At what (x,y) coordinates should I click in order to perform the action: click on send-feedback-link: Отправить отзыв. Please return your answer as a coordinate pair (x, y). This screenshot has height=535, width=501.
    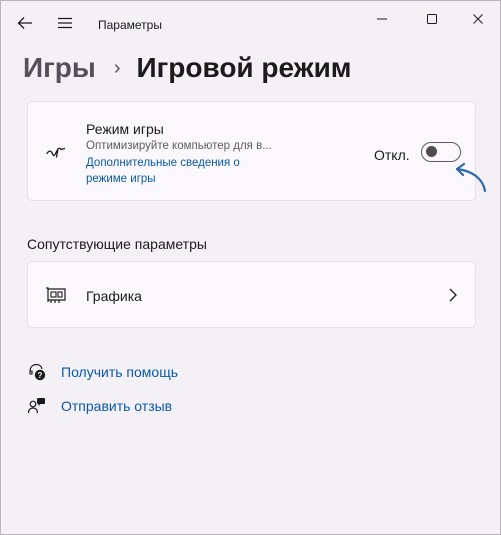
    Looking at the image, I should click on (99, 406).